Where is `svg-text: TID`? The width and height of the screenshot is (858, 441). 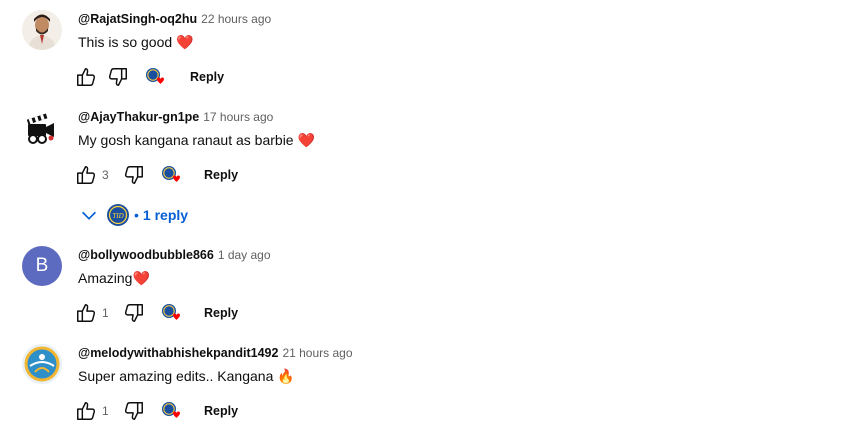 svg-text: TID is located at coordinates (117, 216).